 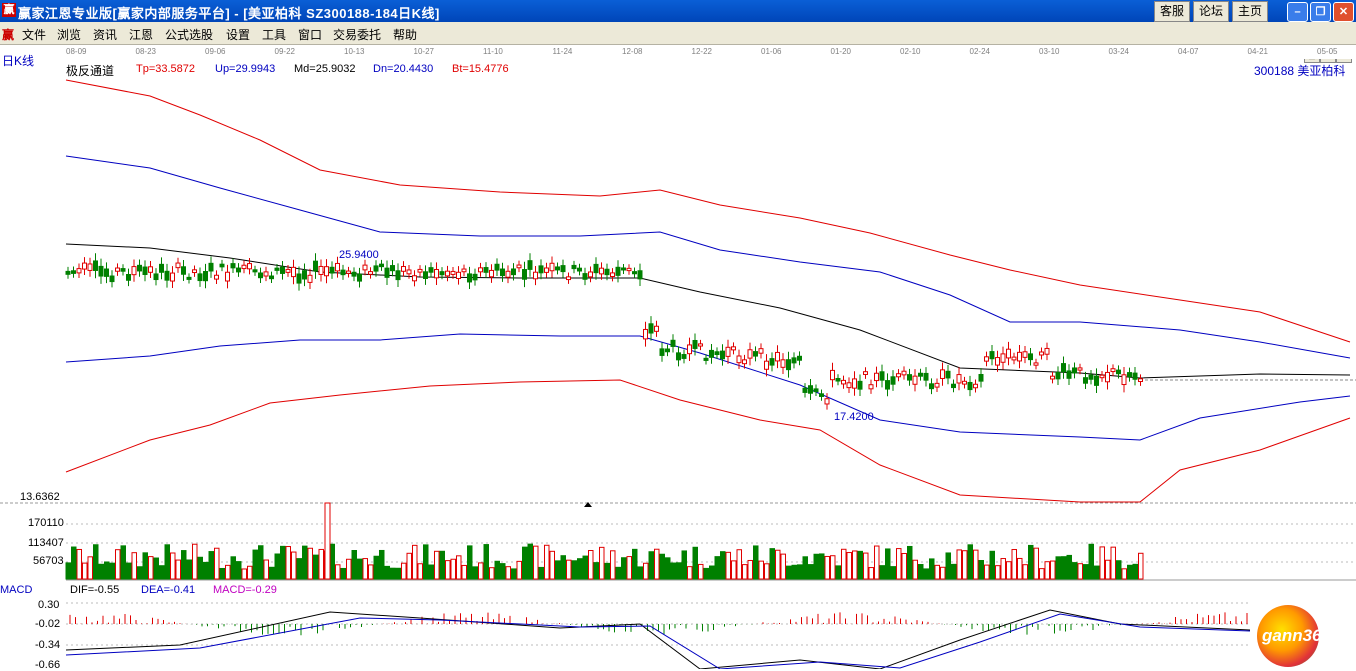 What do you see at coordinates (48, 665) in the screenshot?
I see `macd-tick-4: -0.66` at bounding box center [48, 665].